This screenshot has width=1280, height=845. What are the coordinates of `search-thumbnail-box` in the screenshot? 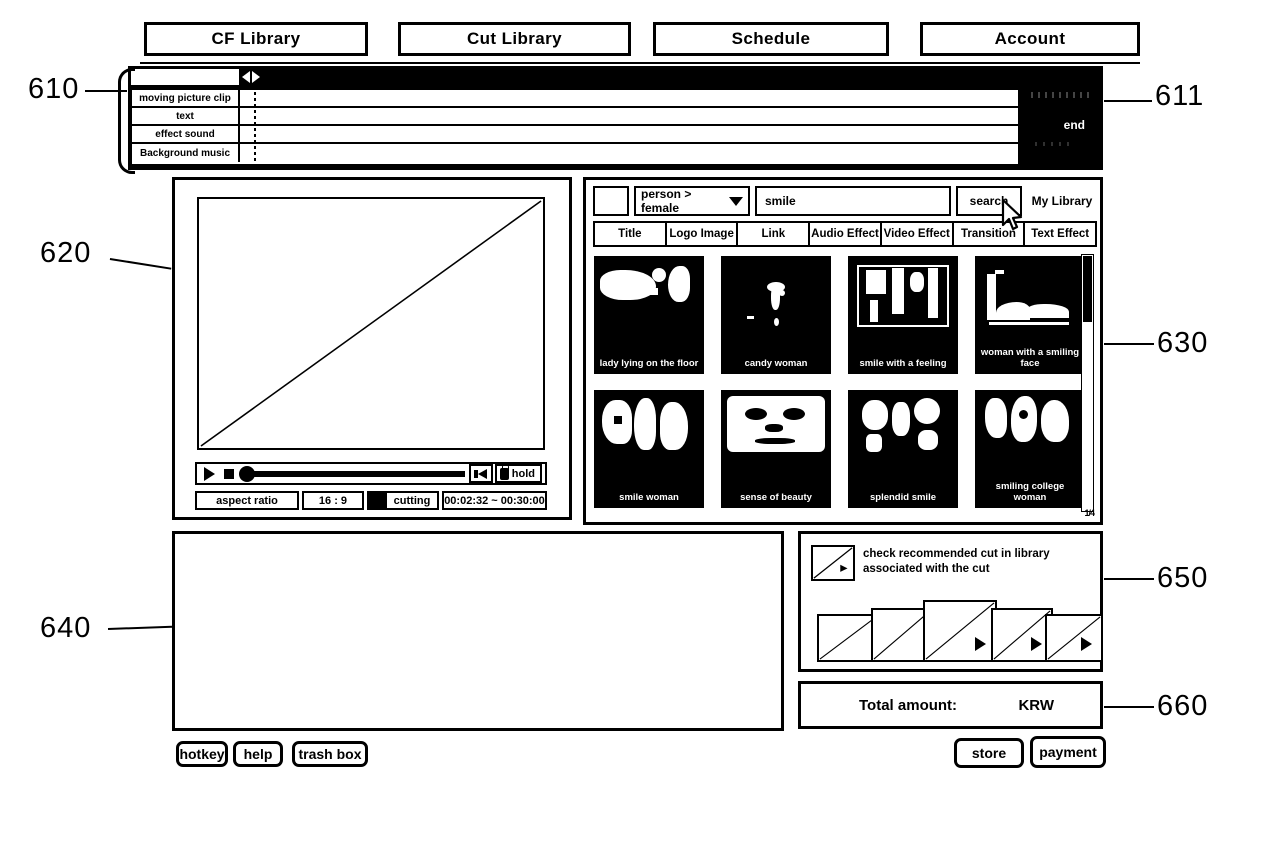 It's located at (611, 201).